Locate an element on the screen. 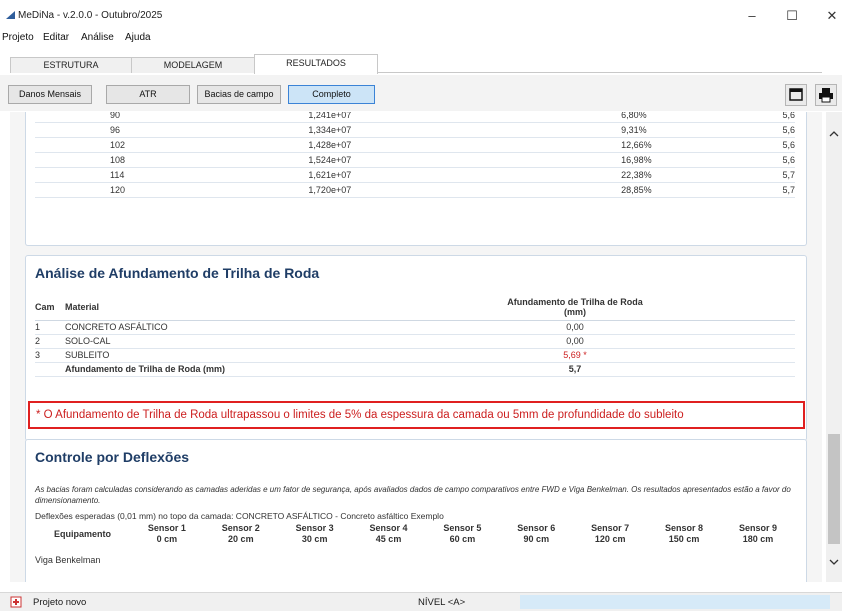 This screenshot has width=842, height=611. equipment-viga-benkelman: Viga Benkelman is located at coordinates (68, 560).